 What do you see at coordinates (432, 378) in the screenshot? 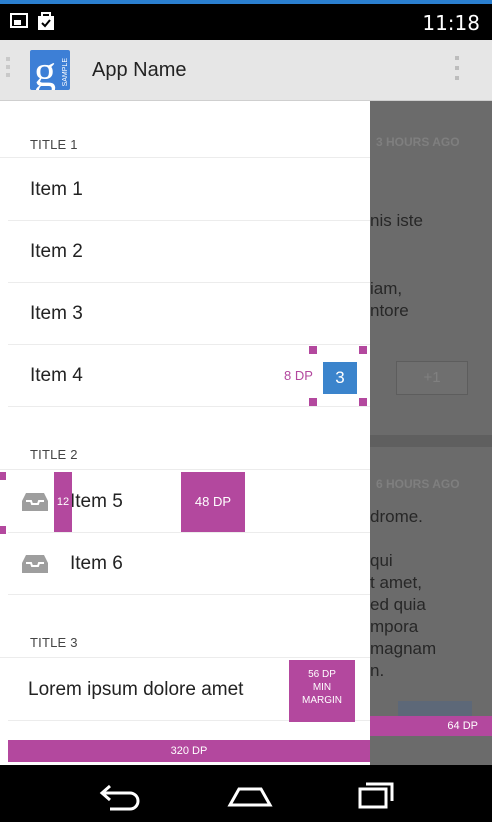
I see `plus-one-button: +1` at bounding box center [432, 378].